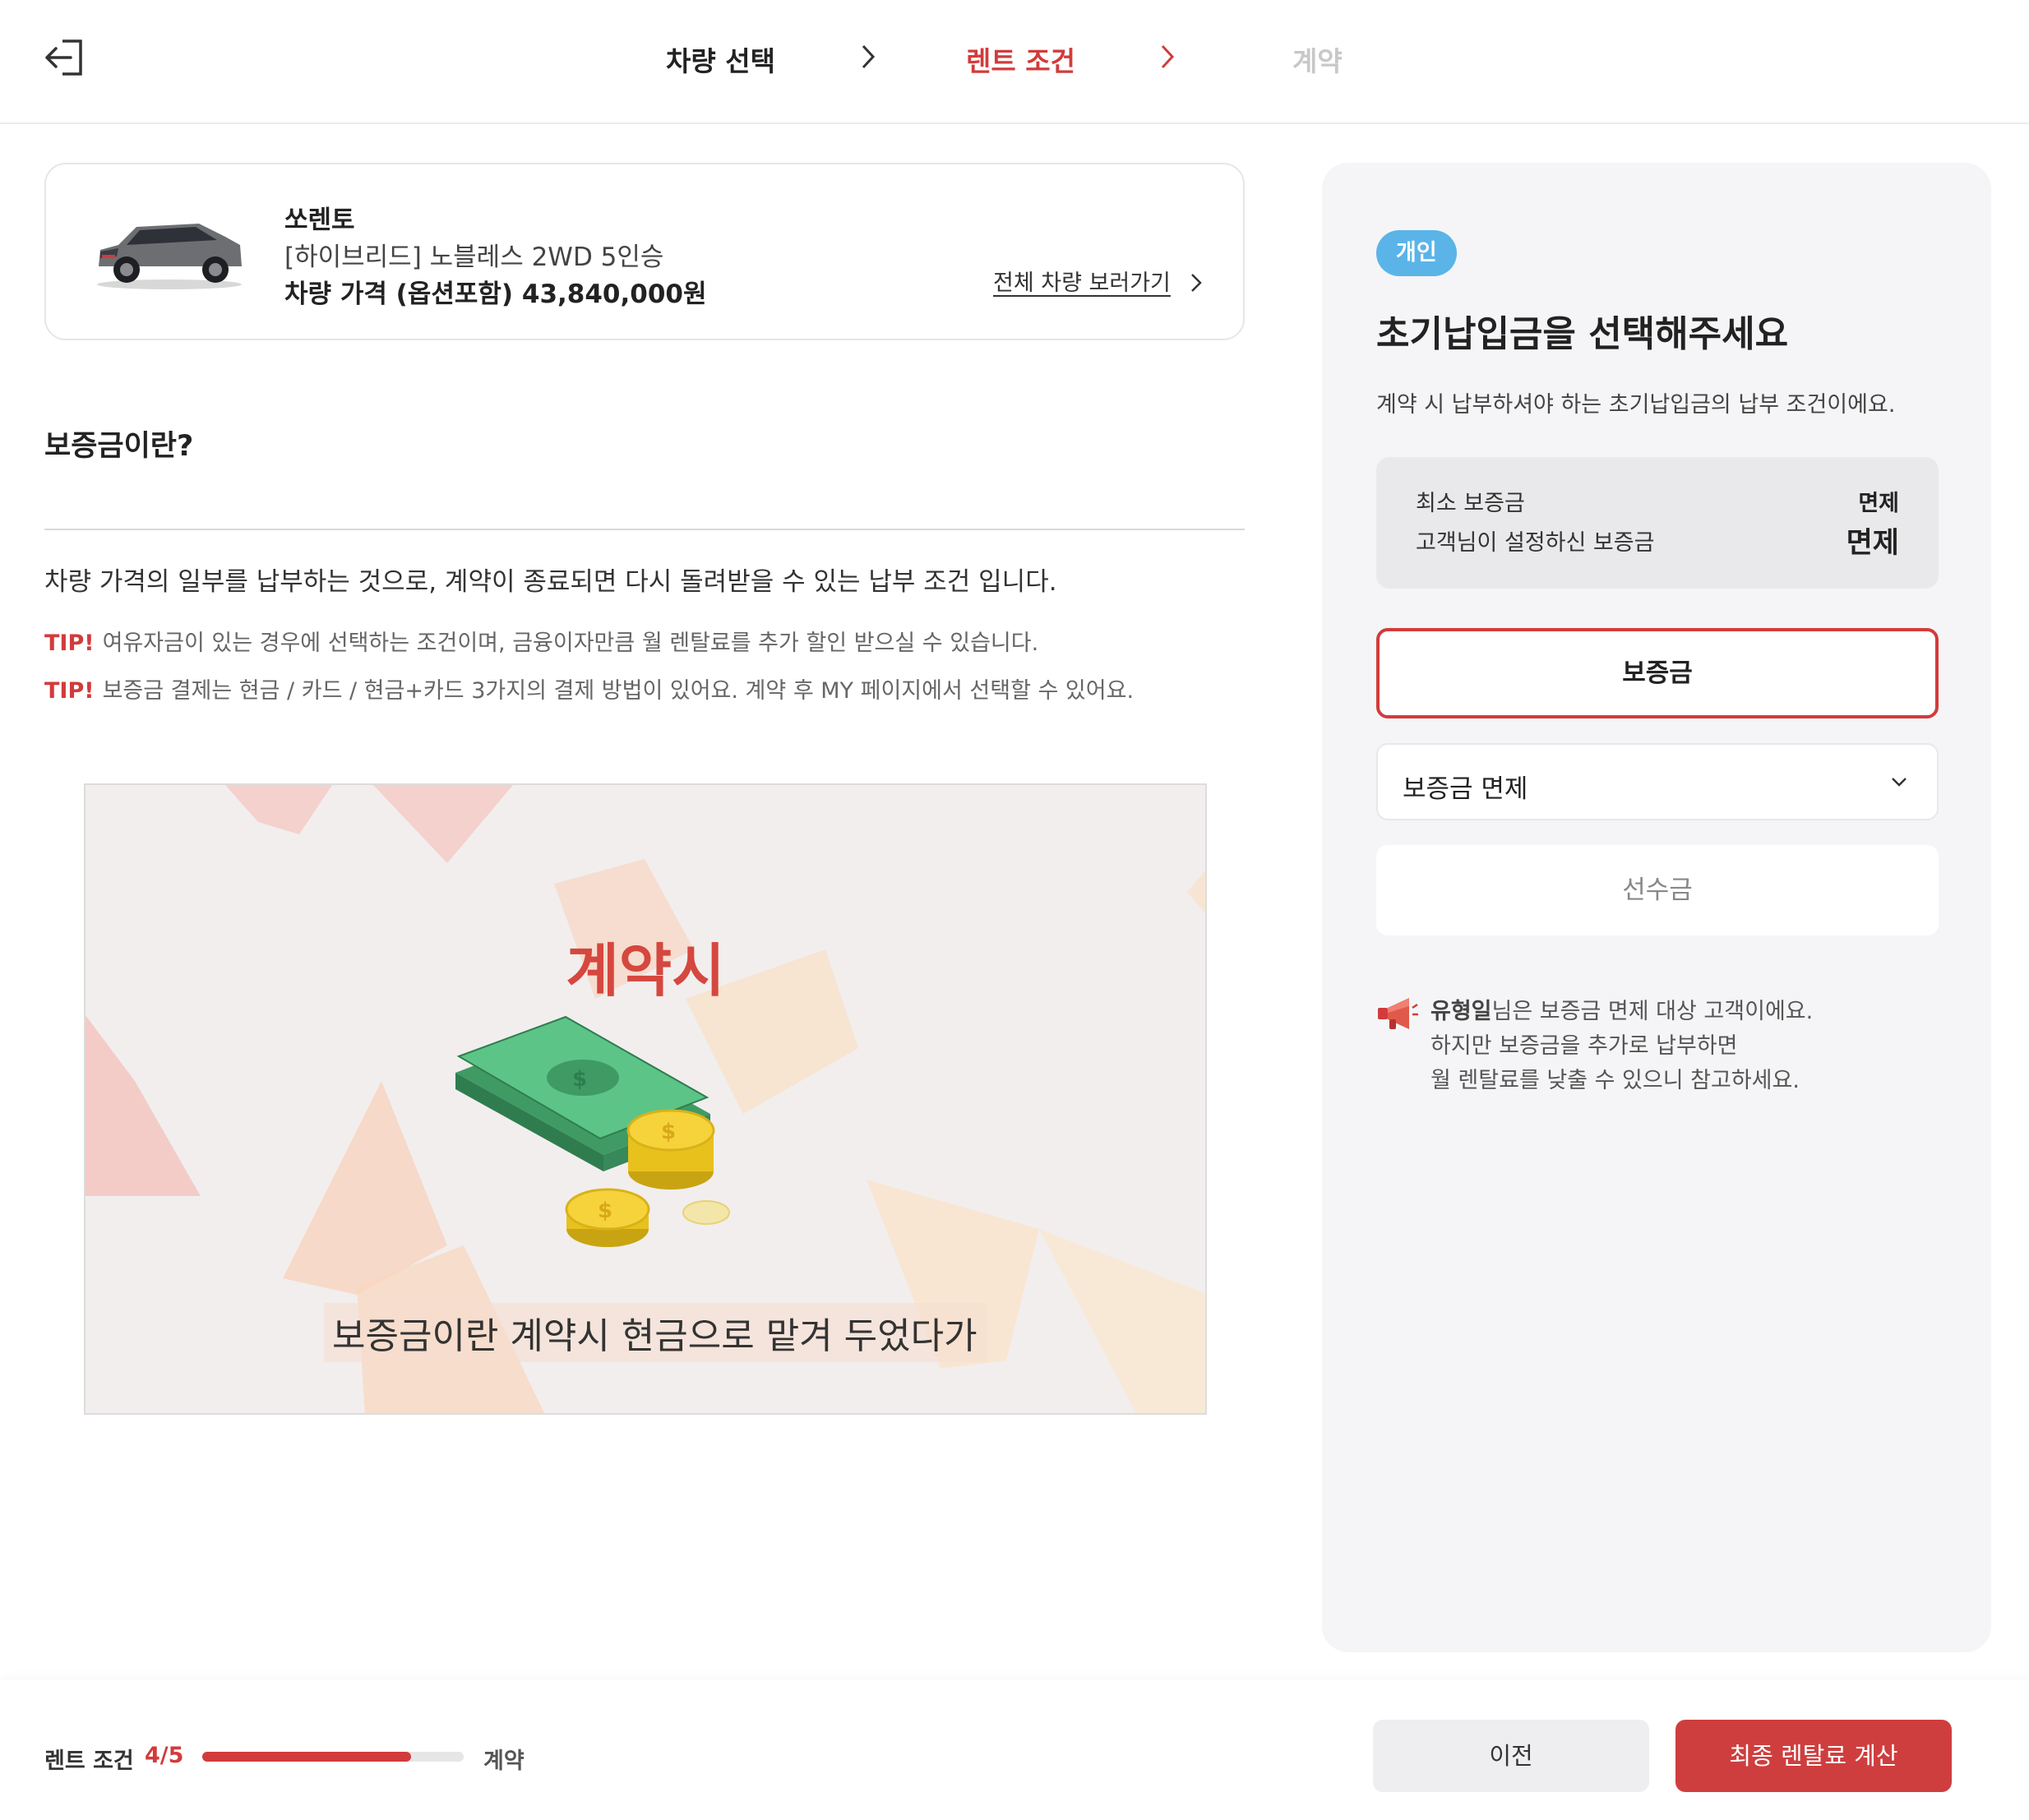 The width and height of the screenshot is (2029, 1820). I want to click on video-caption: 보증금이란 계약시 현금으로 맡겨 두었다가, so click(655, 1332).